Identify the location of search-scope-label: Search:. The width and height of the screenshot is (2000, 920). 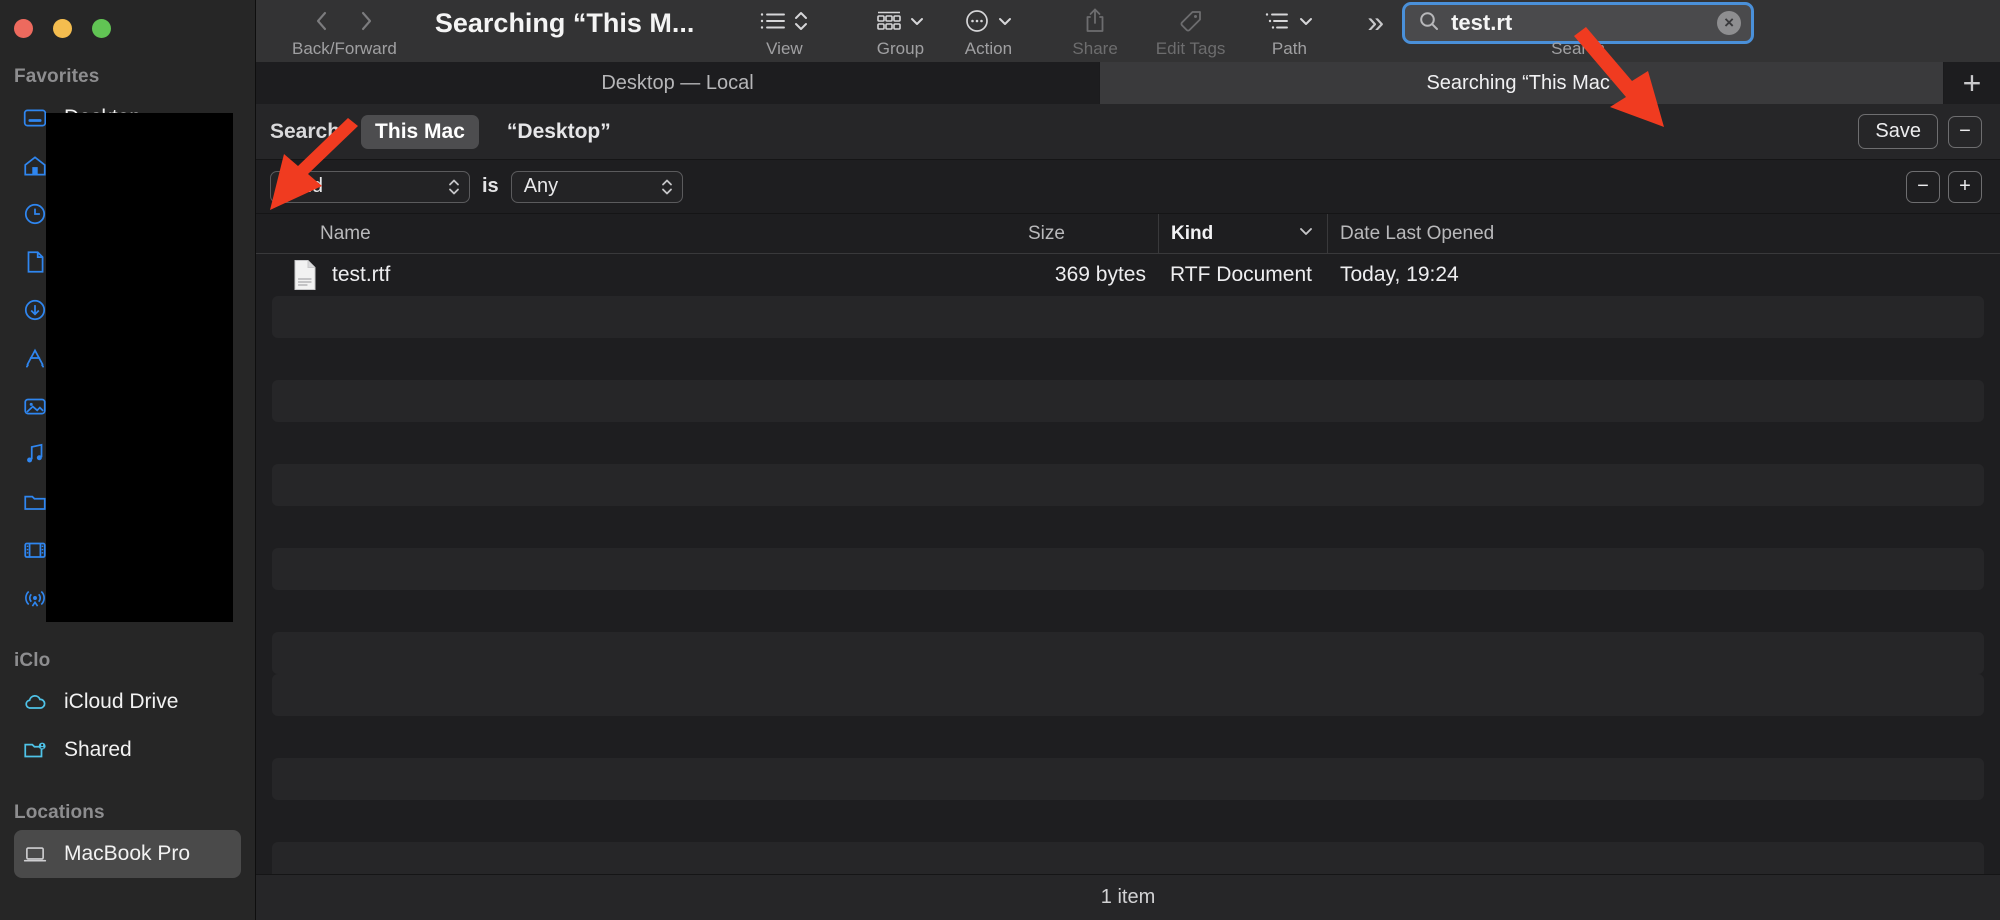
(309, 131).